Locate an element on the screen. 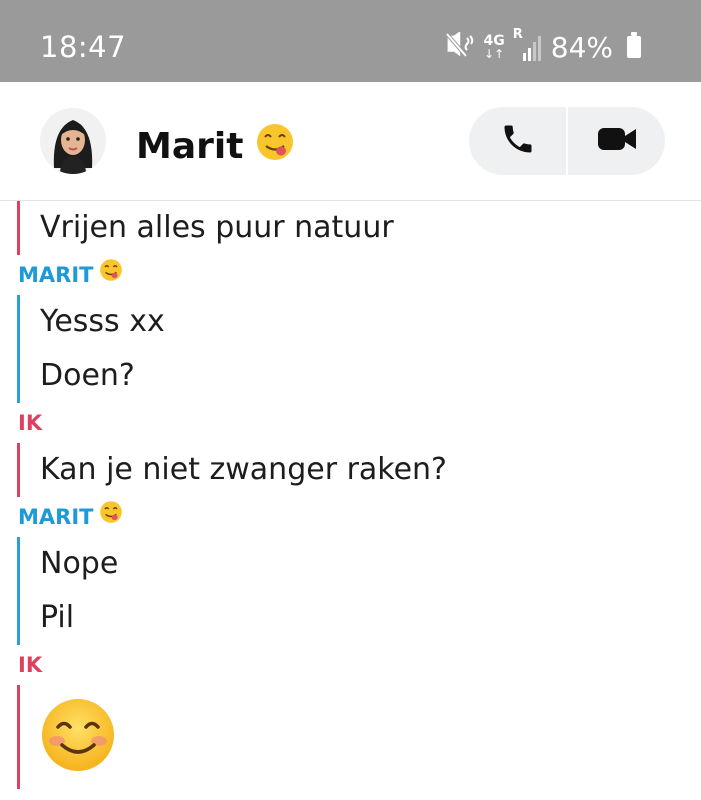 This screenshot has height=800, width=701. chat-message: Doen? is located at coordinates (359, 376).